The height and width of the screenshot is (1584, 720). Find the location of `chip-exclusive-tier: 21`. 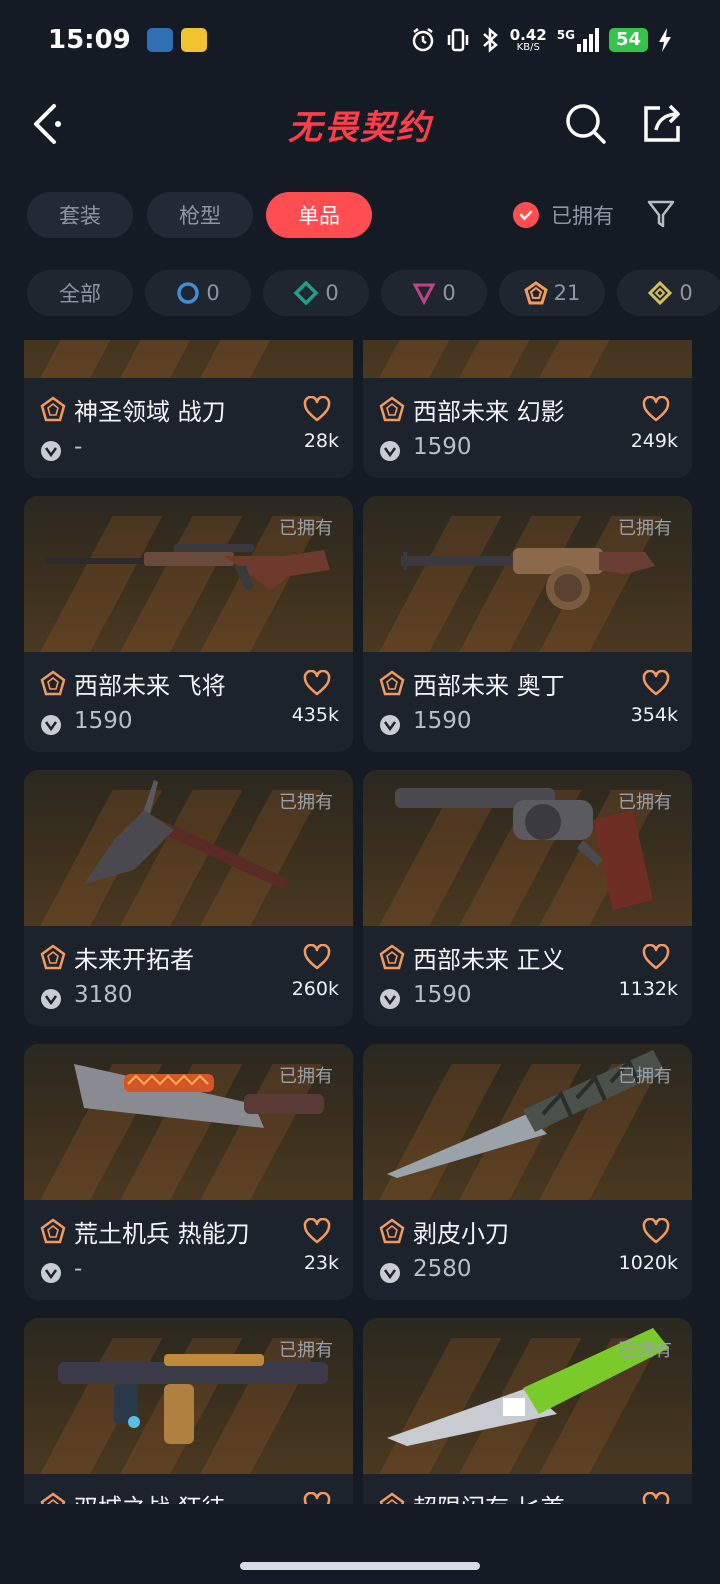

chip-exclusive-tier: 21 is located at coordinates (552, 293).